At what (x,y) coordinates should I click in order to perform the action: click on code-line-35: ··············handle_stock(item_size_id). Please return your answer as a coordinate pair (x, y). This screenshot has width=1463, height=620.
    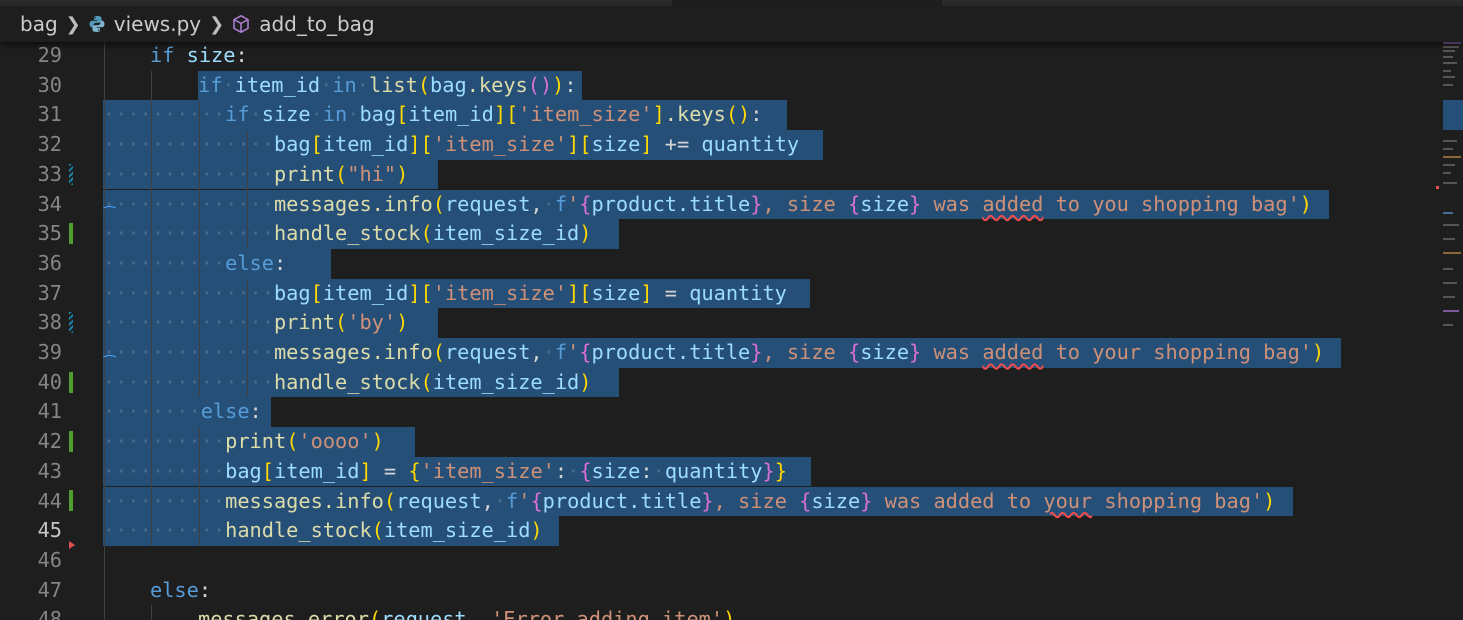
    Looking at the image, I should click on (347, 233).